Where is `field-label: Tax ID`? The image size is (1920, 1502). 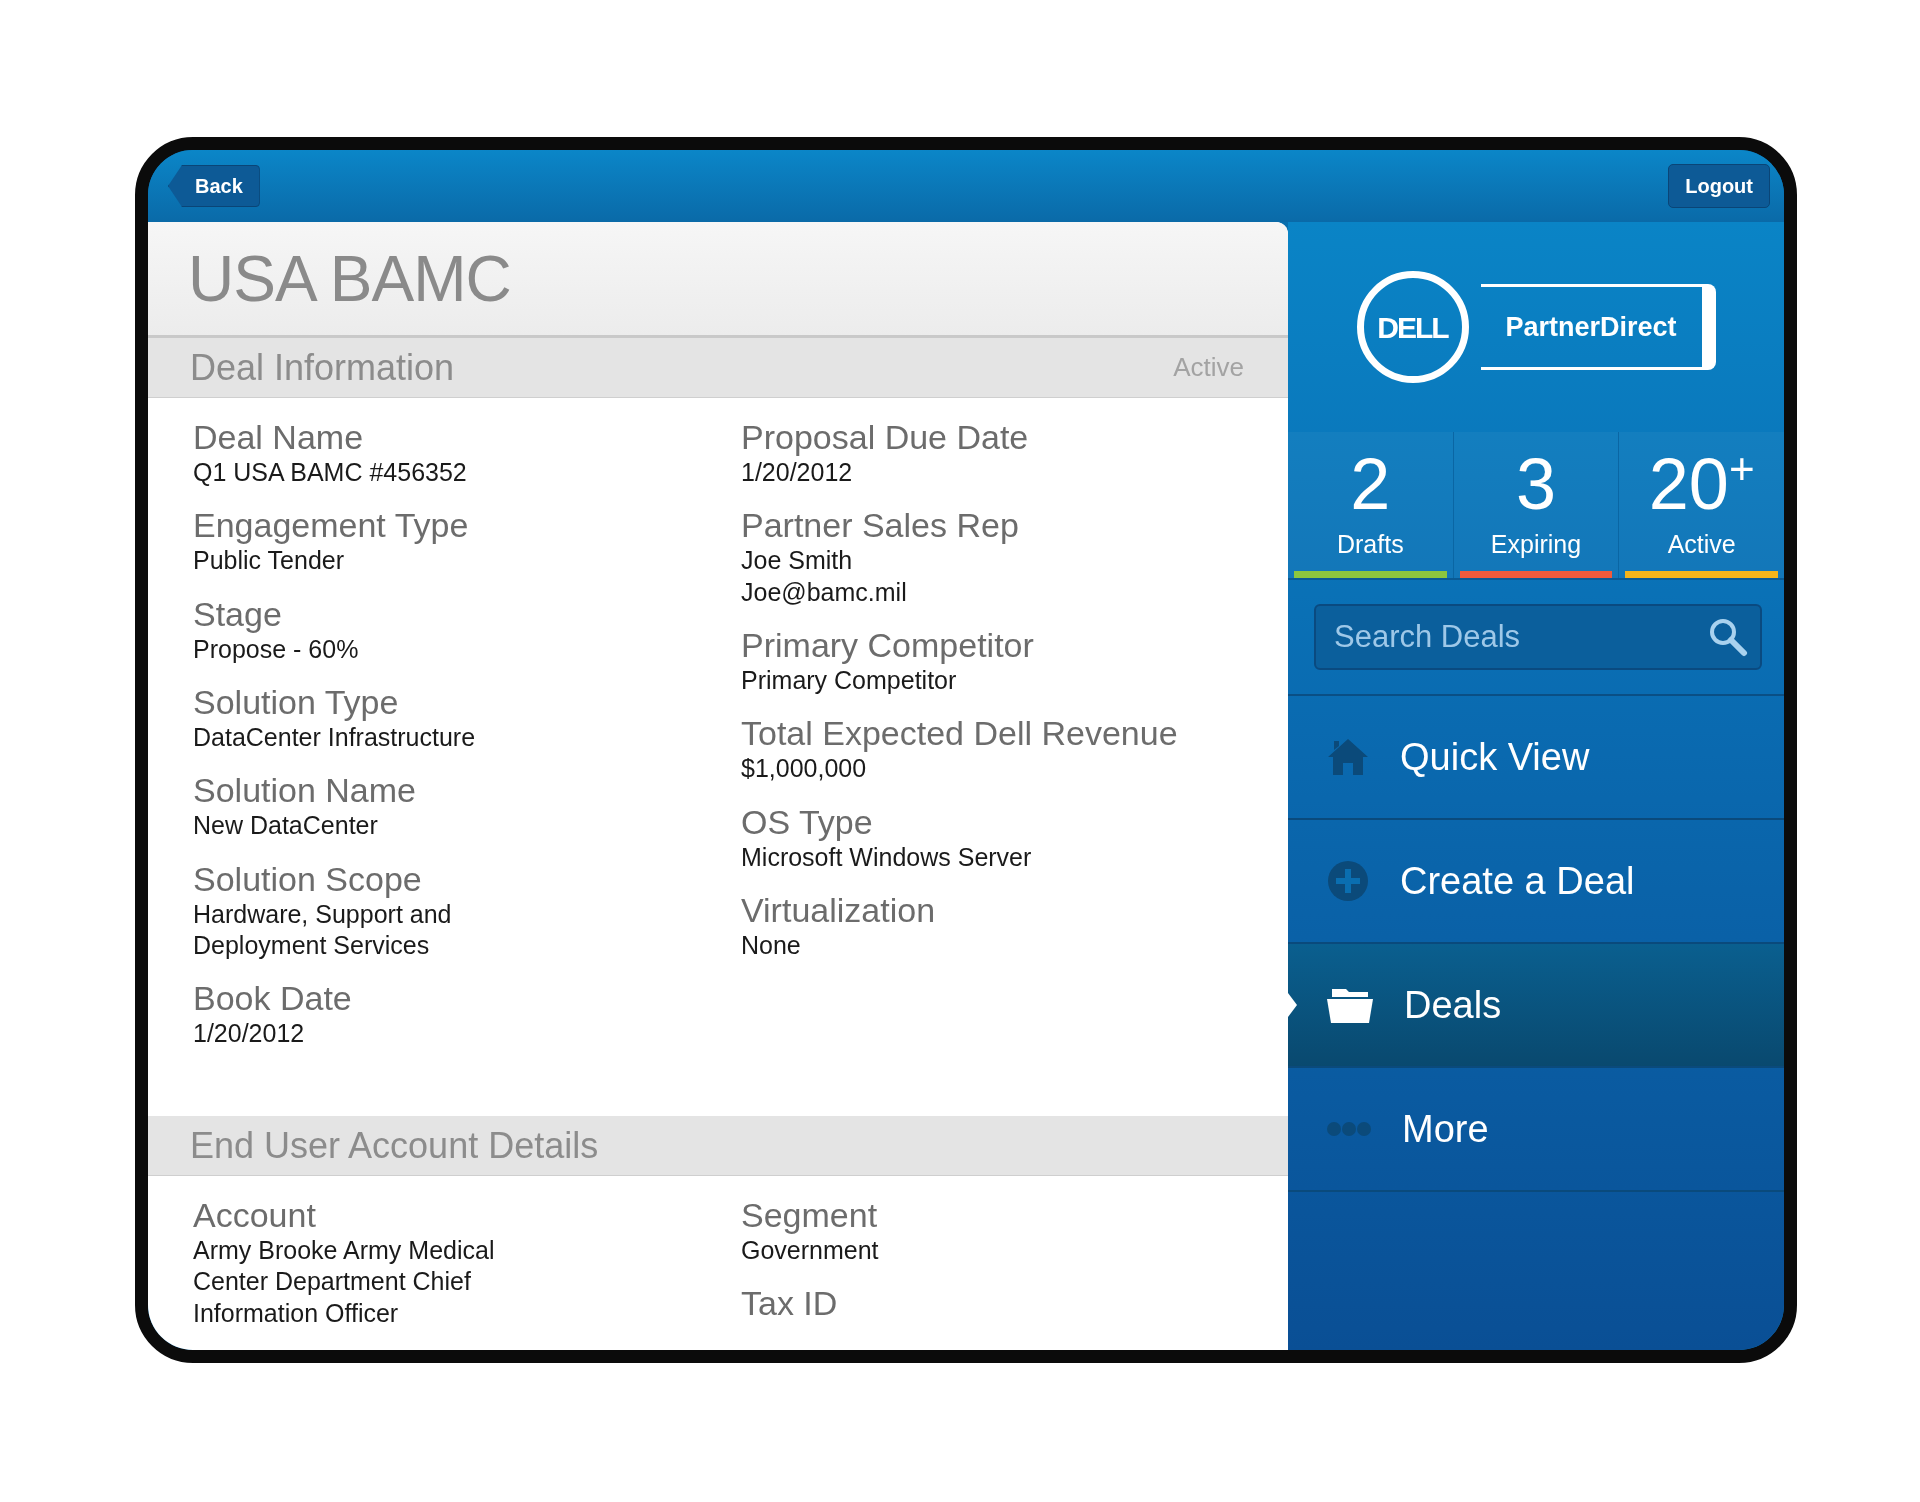
field-label: Tax ID is located at coordinates (790, 1304).